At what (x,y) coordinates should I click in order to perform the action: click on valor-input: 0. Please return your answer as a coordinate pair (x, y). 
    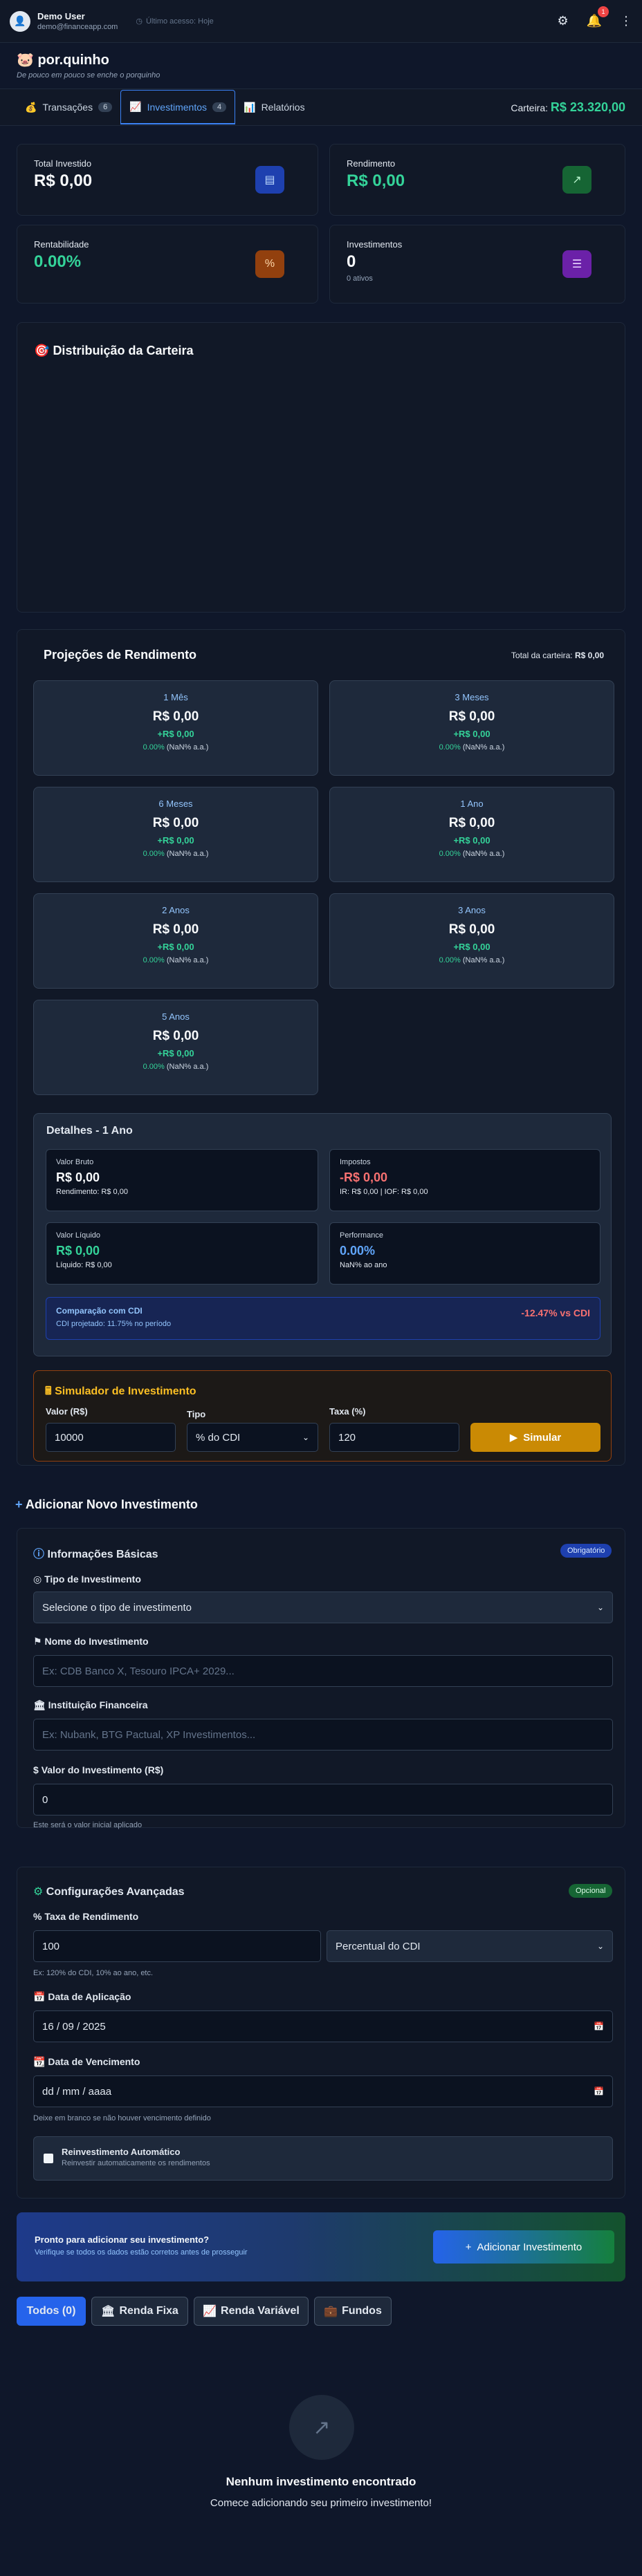
    Looking at the image, I should click on (323, 1800).